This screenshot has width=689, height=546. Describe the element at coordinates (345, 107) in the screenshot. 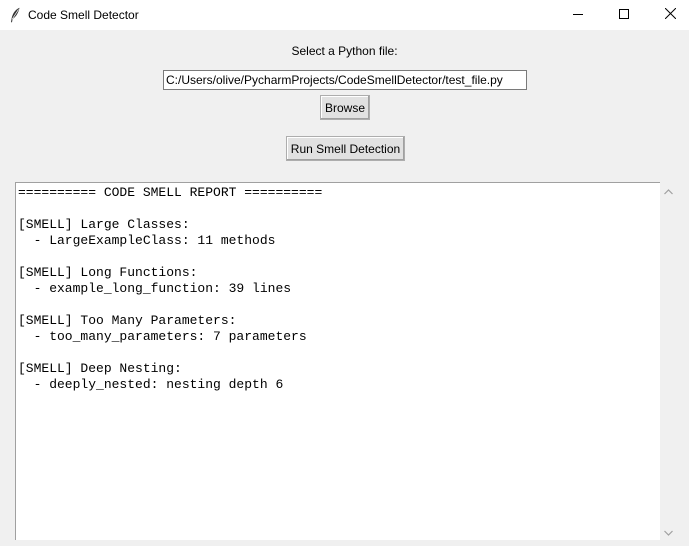

I see `browse-button: Browse` at that location.